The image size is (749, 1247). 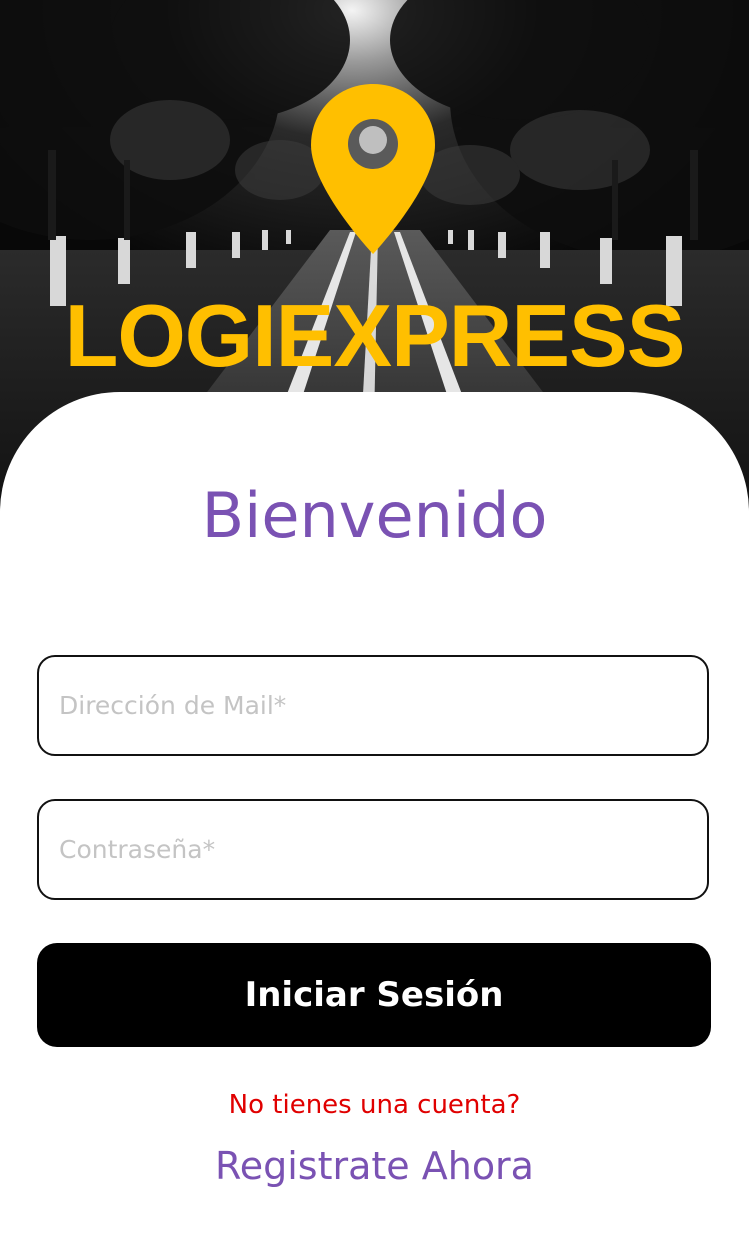 I want to click on password-input, so click(x=373, y=849).